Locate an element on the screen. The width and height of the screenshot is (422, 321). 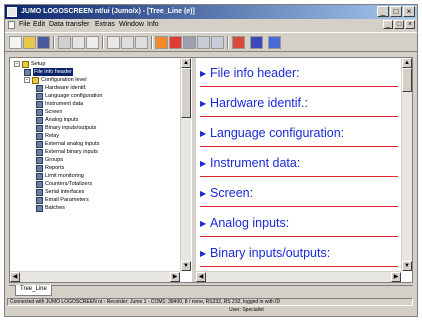
tree-item-label: Configuration level is located at coordinates (64, 80).